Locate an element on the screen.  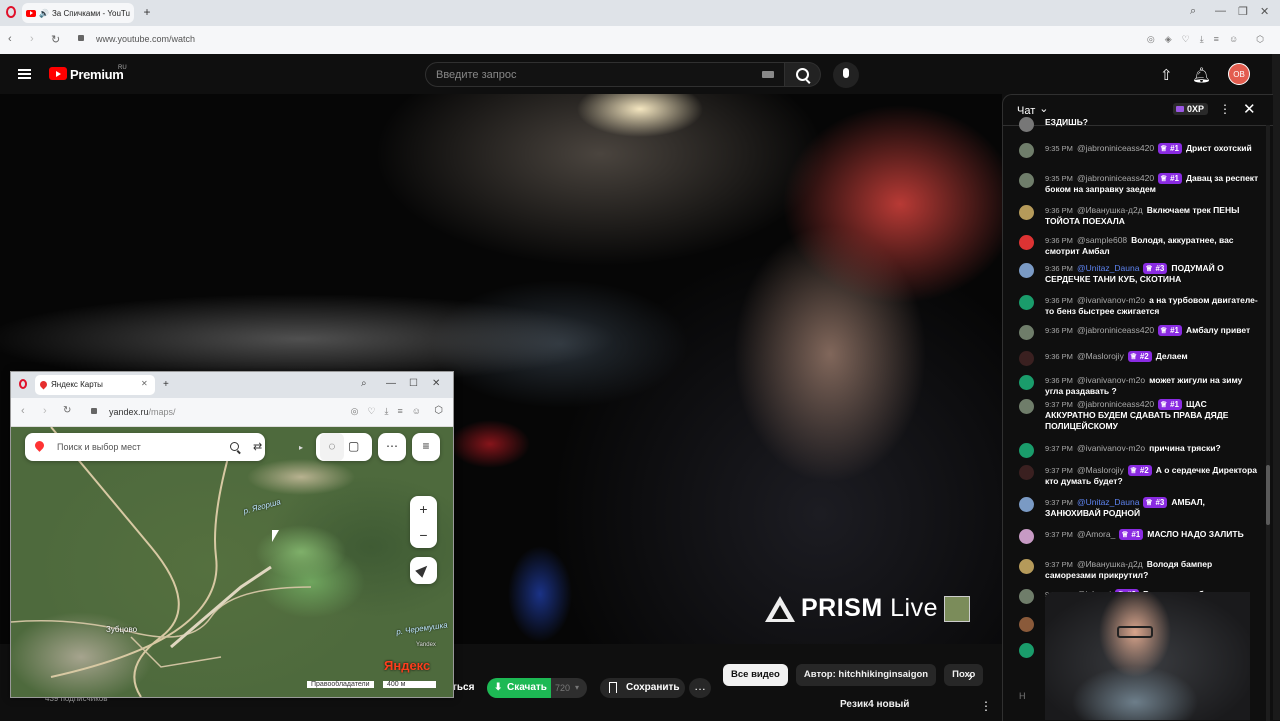
voice-search-button is located at coordinates (846, 75).